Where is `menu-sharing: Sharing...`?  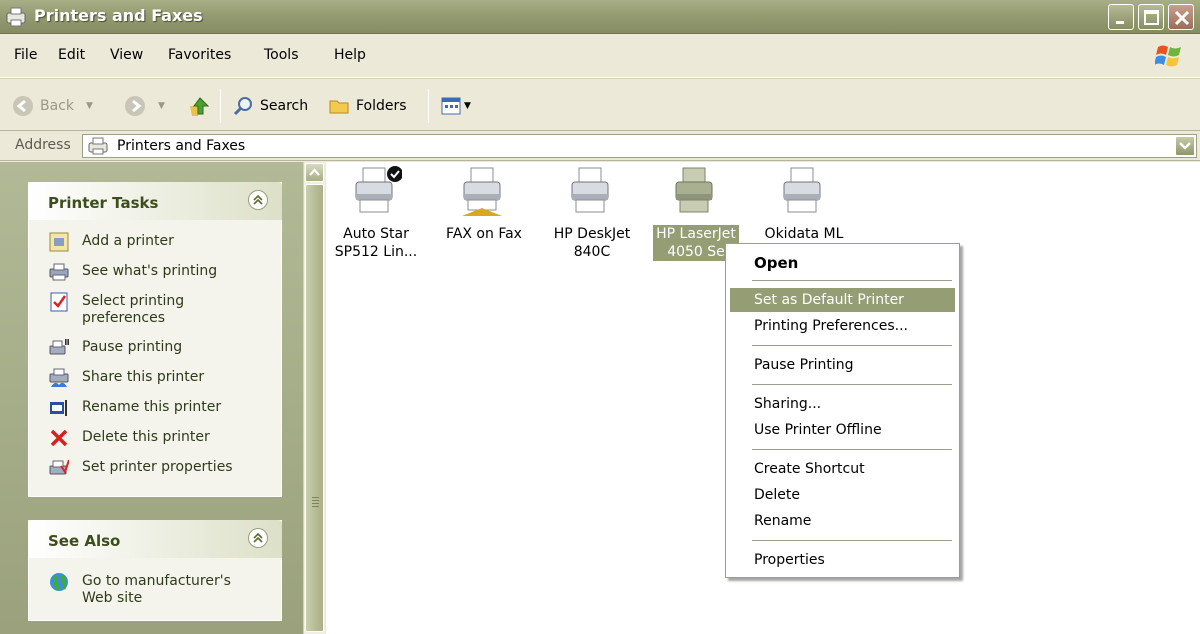 menu-sharing: Sharing... is located at coordinates (842, 404).